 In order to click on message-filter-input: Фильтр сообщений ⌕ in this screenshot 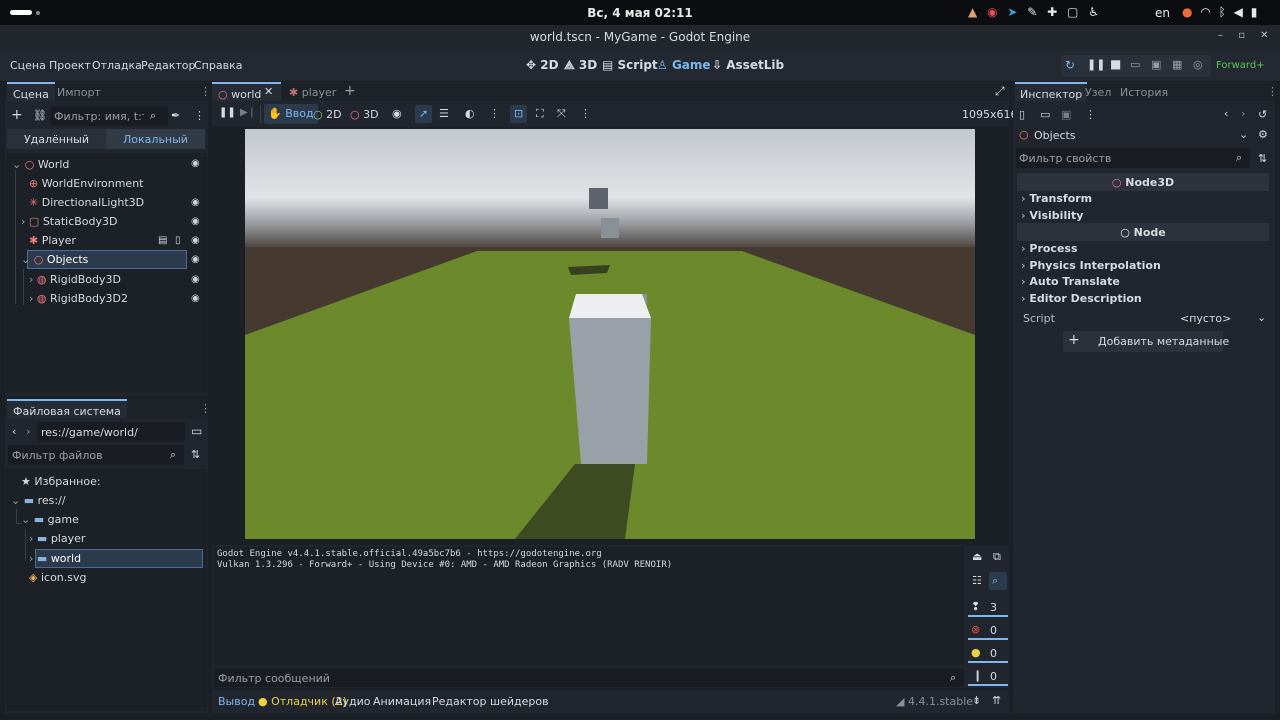, I will do `click(589, 678)`.